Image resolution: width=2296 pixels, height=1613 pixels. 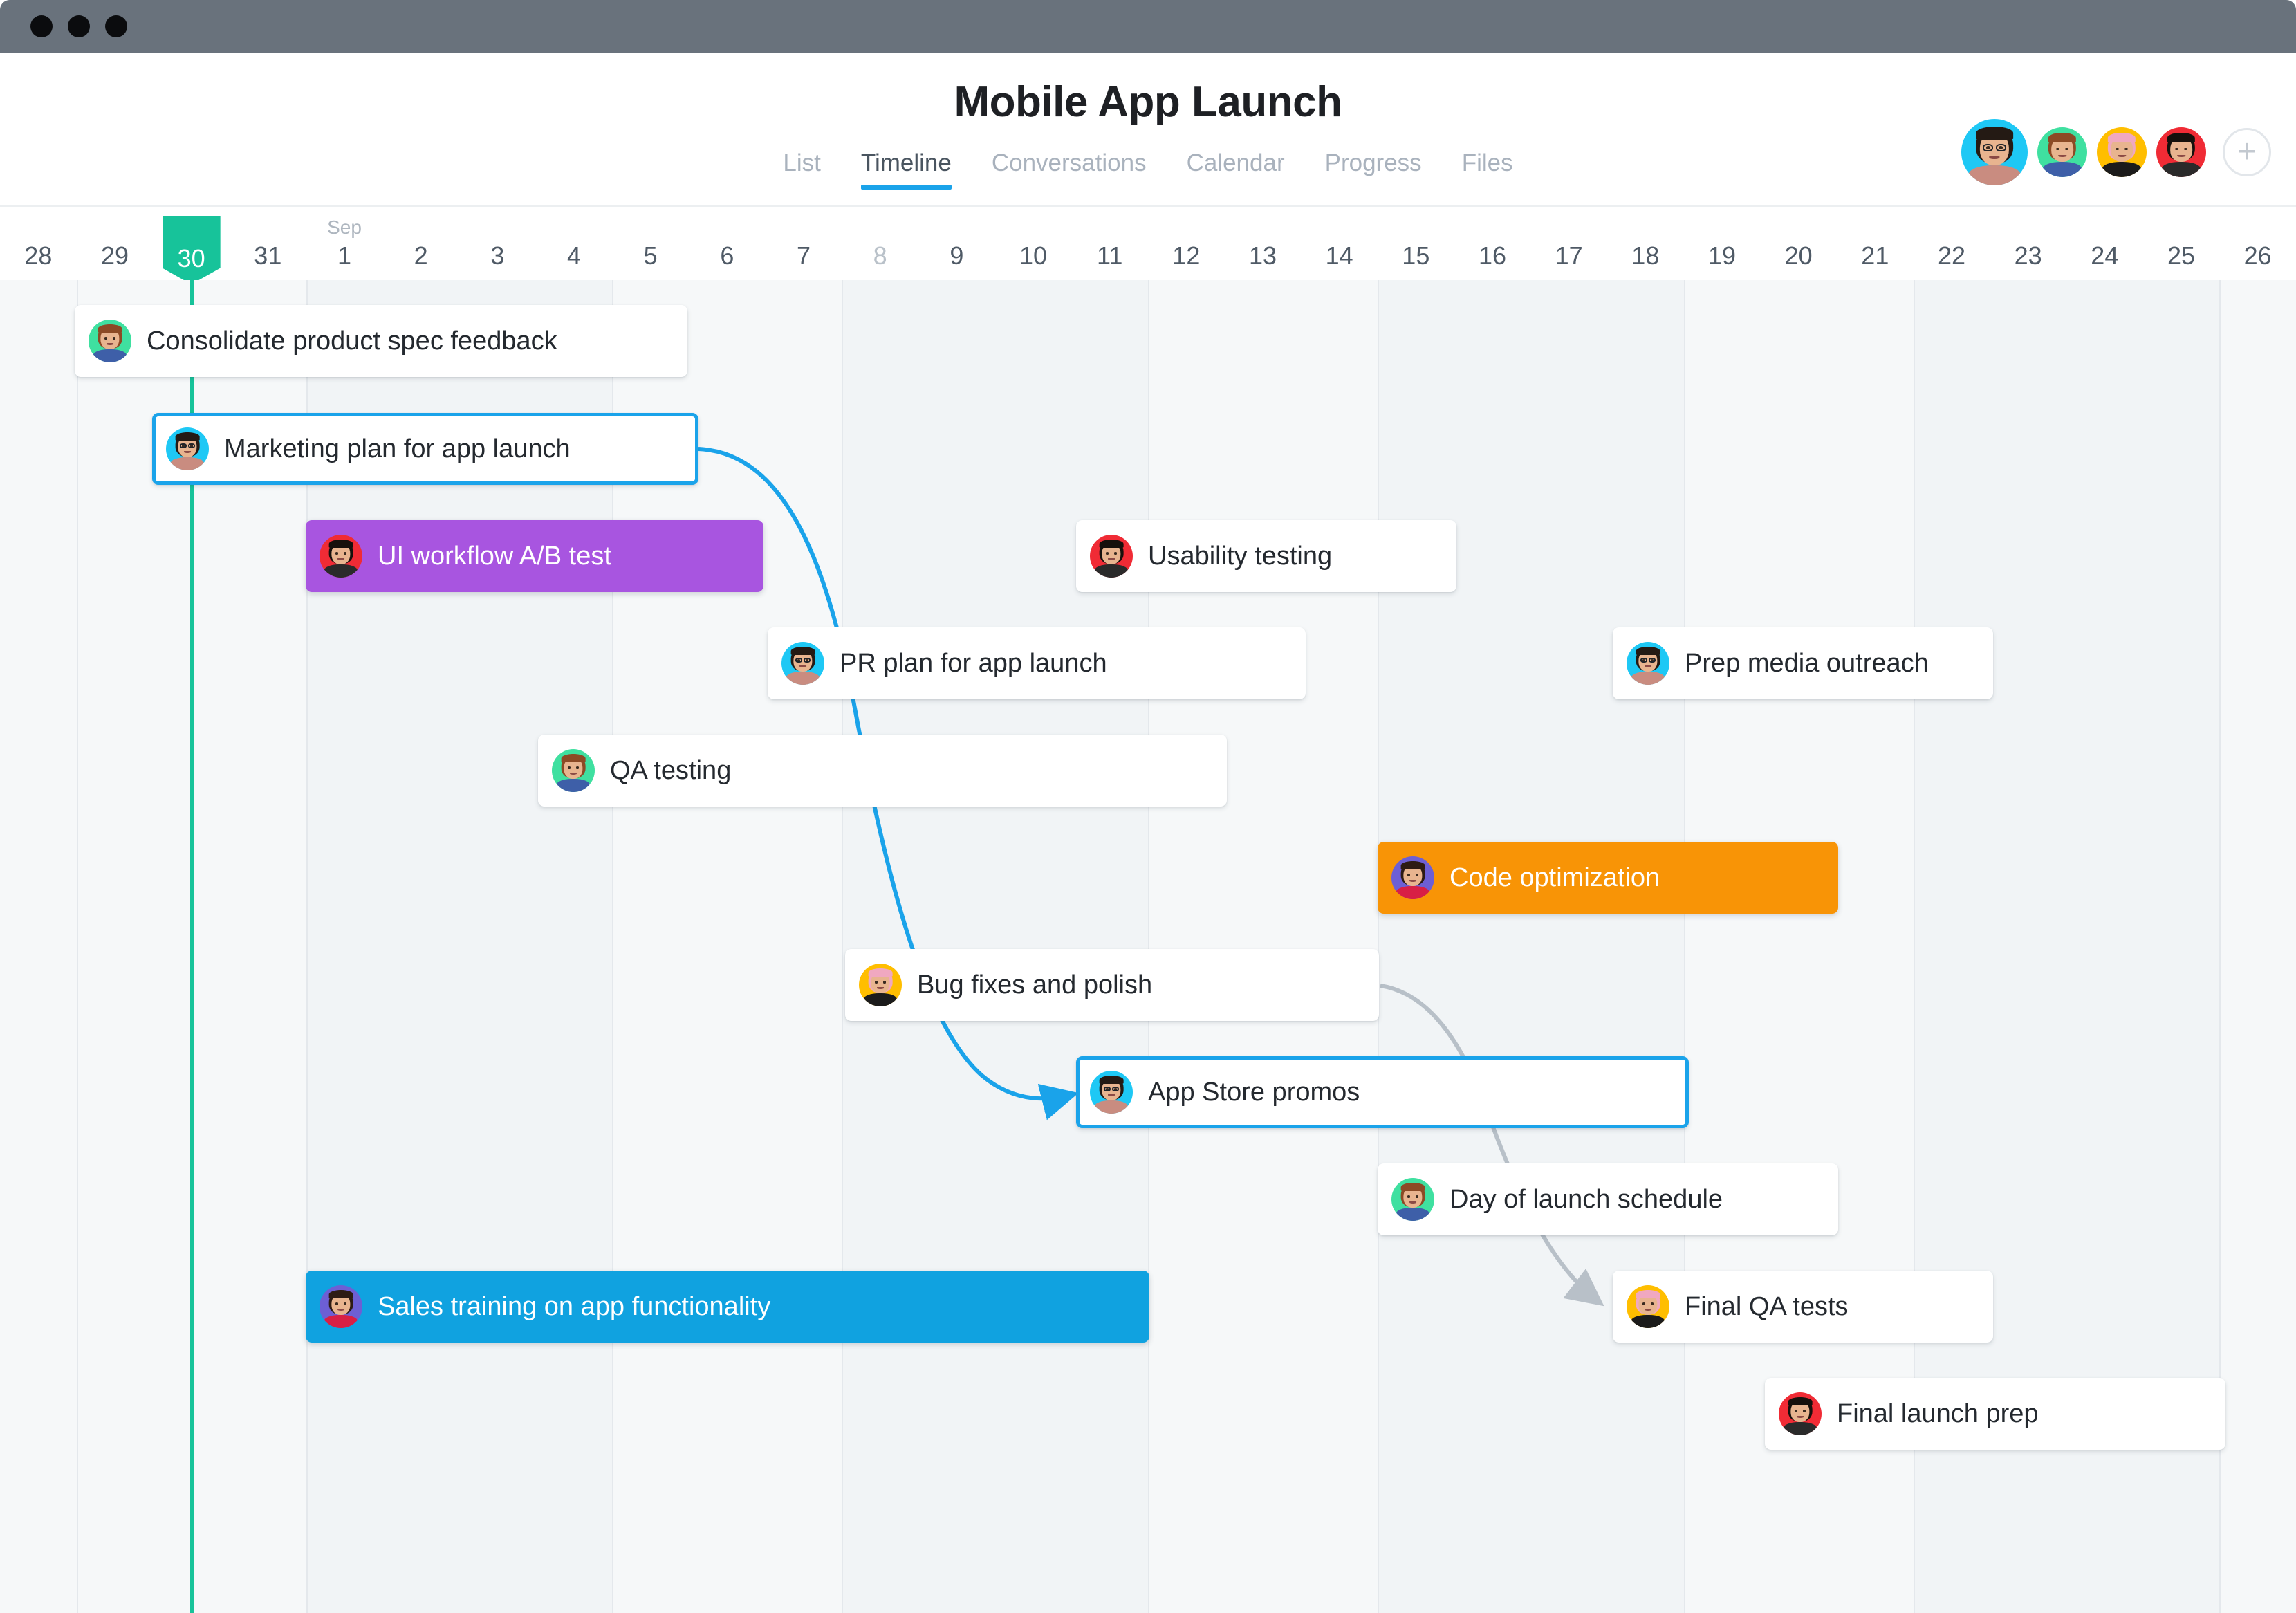 I want to click on ruler-day-25: 25, so click(x=2181, y=255).